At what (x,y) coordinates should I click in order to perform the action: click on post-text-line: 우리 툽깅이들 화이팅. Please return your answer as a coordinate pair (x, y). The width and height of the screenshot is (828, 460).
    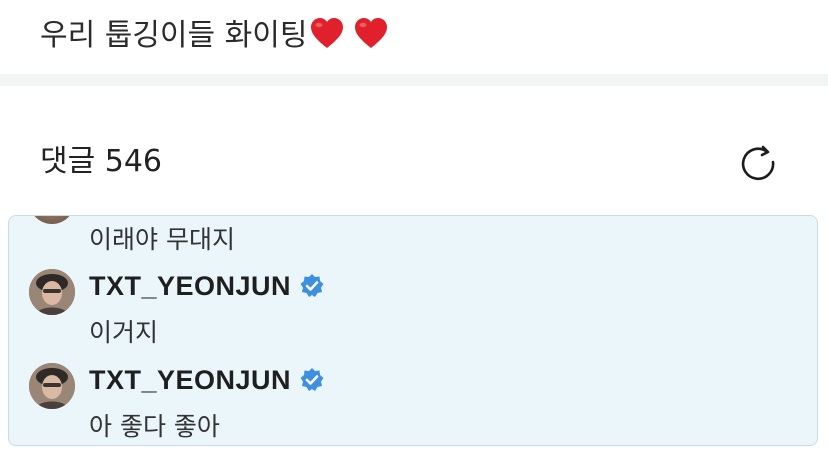
    Looking at the image, I should click on (214, 36).